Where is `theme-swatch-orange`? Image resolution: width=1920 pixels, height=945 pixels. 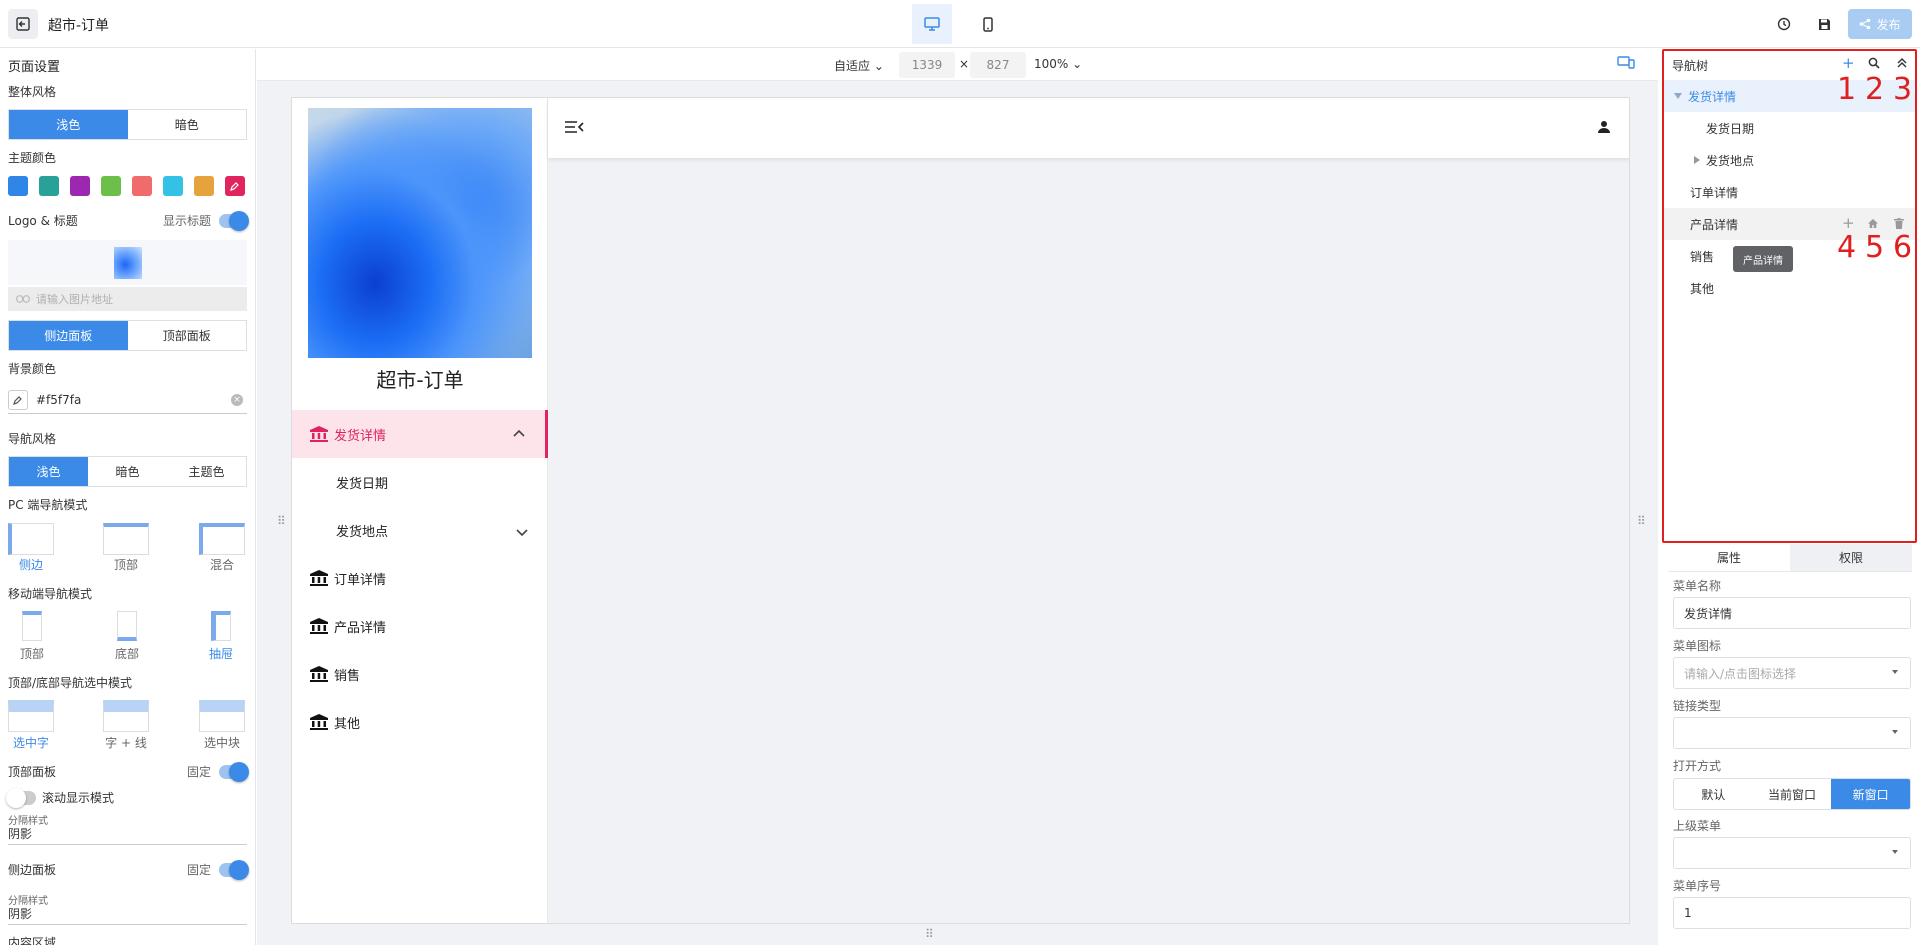
theme-swatch-orange is located at coordinates (204, 186).